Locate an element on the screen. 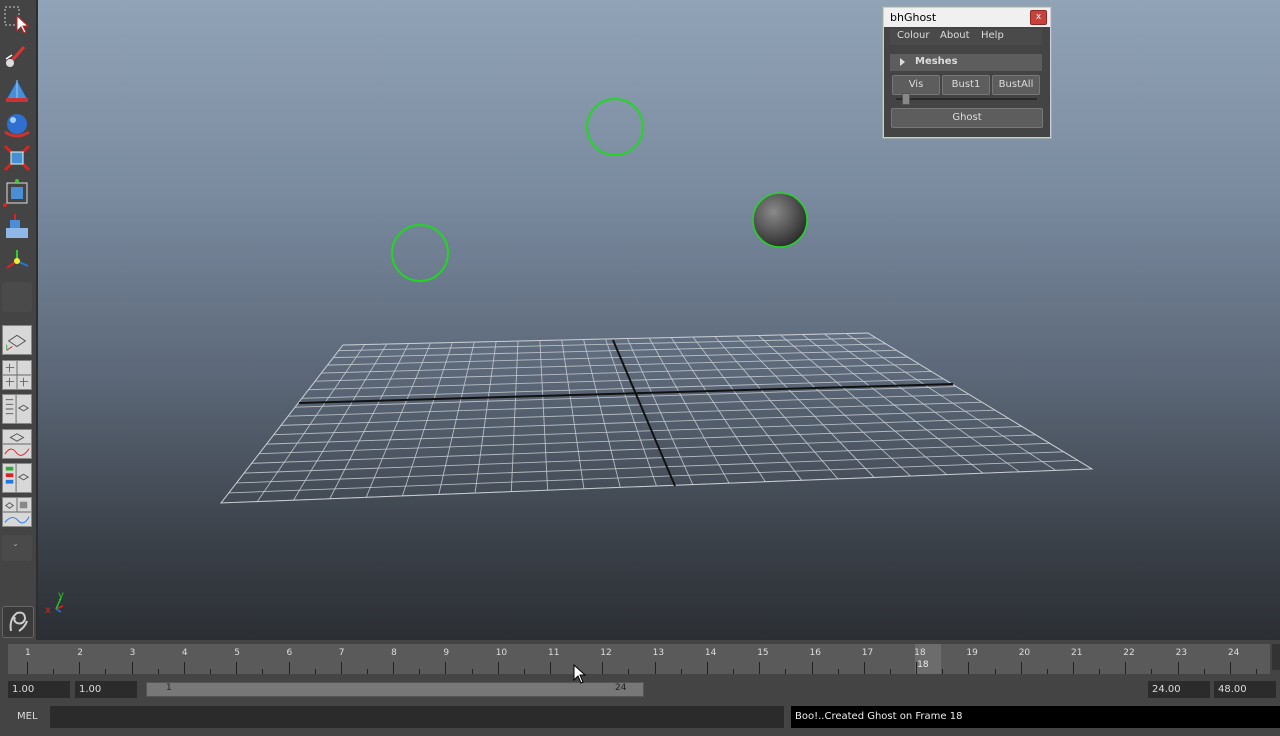 The image size is (1280, 736). menu-about: About is located at coordinates (955, 35).